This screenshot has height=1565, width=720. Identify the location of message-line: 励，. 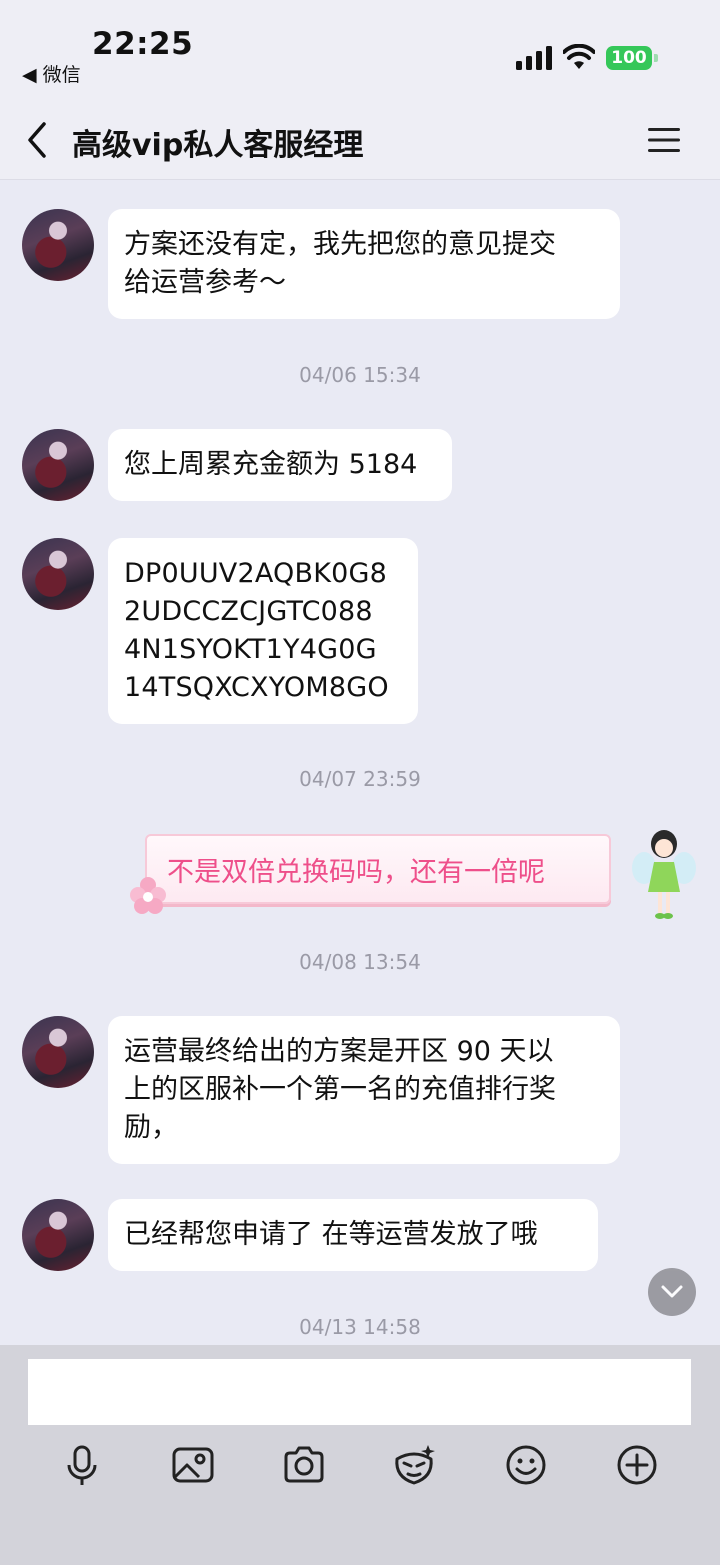
(151, 1127).